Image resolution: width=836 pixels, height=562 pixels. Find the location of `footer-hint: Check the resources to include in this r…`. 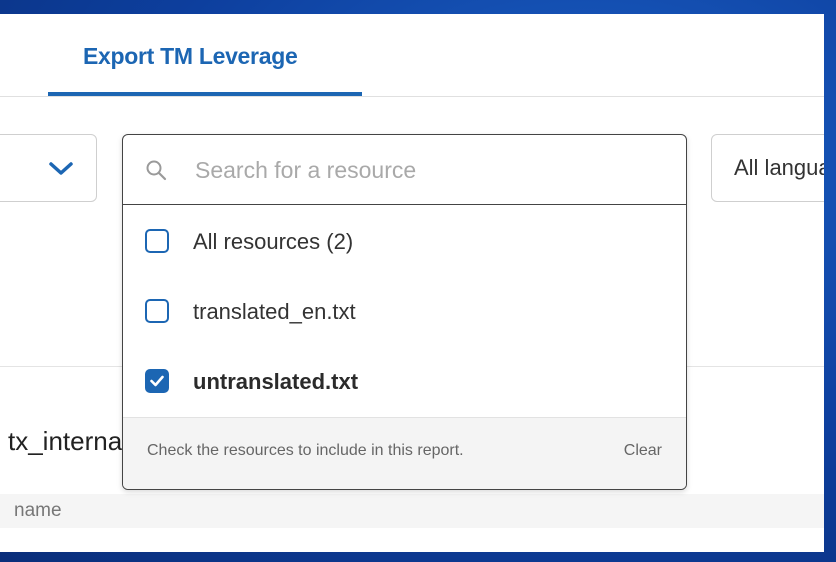

footer-hint: Check the resources to include in this r… is located at coordinates (305, 450).